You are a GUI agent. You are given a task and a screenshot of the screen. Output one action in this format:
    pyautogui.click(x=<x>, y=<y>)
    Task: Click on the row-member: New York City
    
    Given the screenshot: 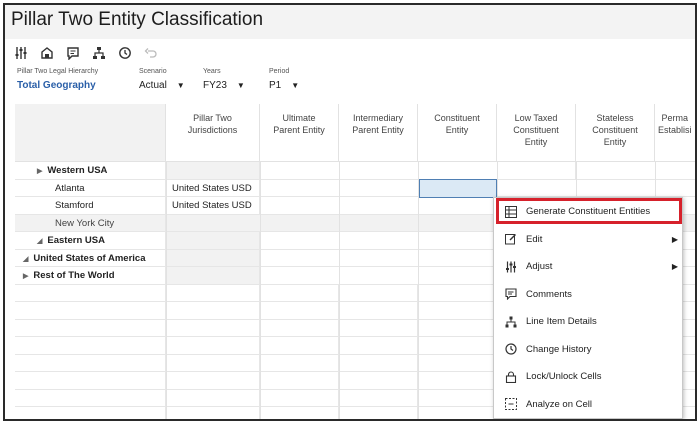 What is the action you would take?
    pyautogui.click(x=90, y=222)
    